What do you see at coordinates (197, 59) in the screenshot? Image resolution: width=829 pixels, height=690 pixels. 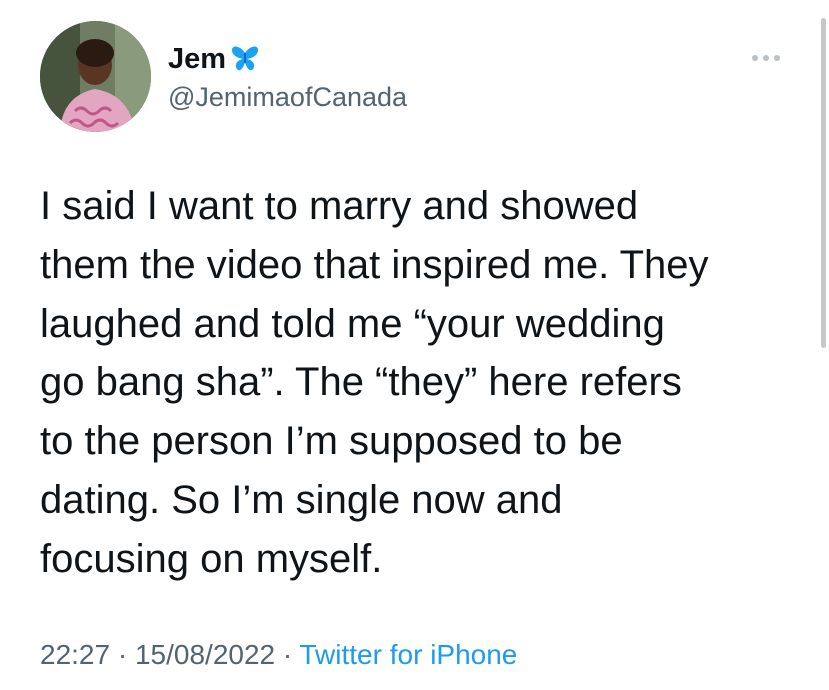 I see `display-name: Jem` at bounding box center [197, 59].